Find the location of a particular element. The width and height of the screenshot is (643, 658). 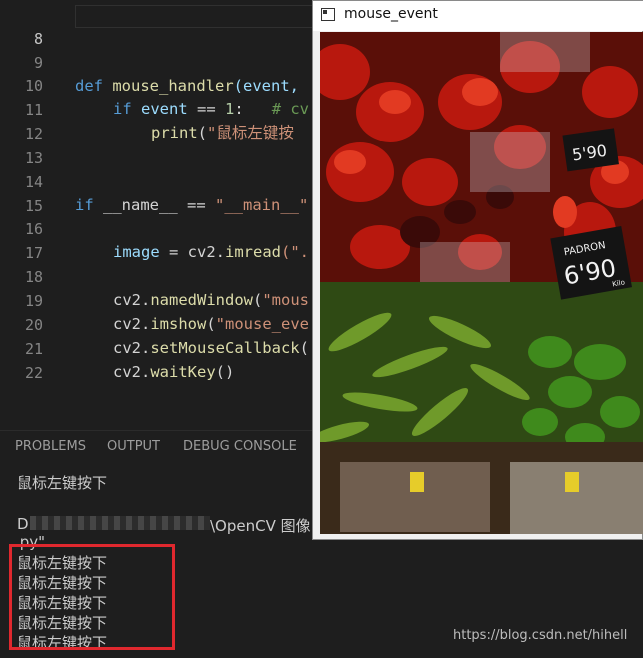

redacted-path is located at coordinates (120, 523).